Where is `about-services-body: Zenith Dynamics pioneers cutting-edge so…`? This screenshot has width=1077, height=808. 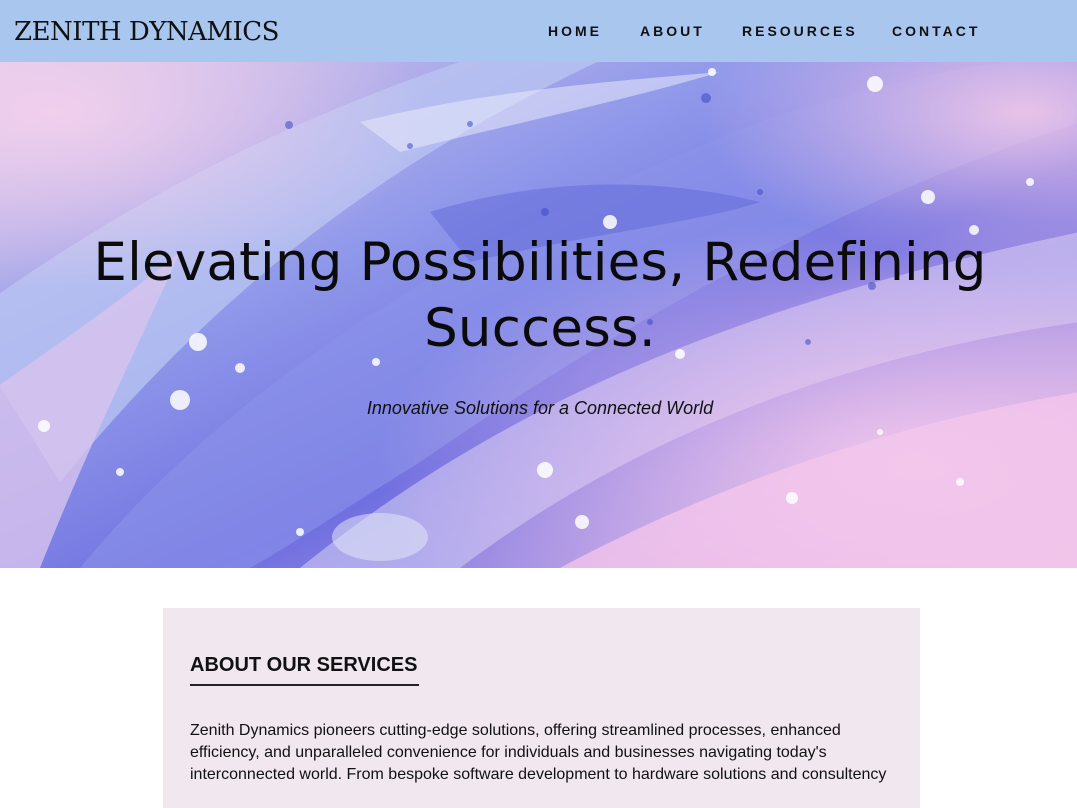
about-services-body: Zenith Dynamics pioneers cutting-edge so… is located at coordinates (538, 752).